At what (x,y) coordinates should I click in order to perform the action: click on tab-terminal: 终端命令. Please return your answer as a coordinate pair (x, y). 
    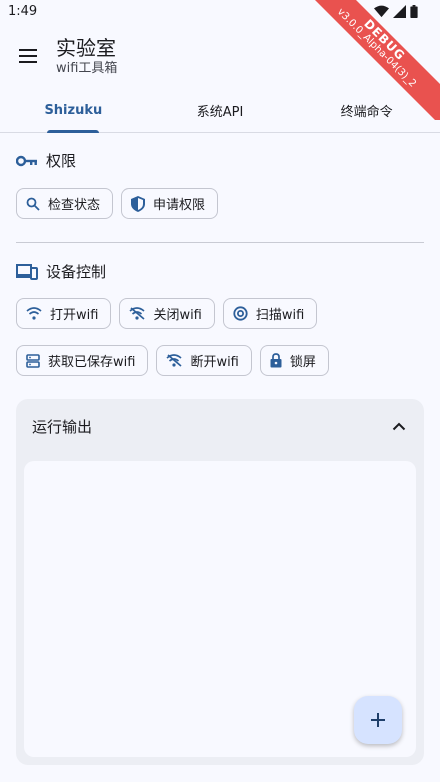
    Looking at the image, I should click on (366, 110).